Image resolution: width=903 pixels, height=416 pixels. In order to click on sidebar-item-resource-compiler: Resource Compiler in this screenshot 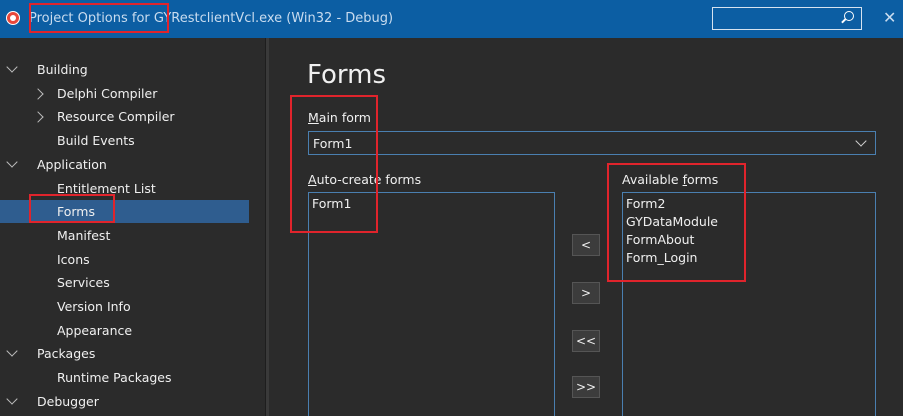, I will do `click(124, 116)`.